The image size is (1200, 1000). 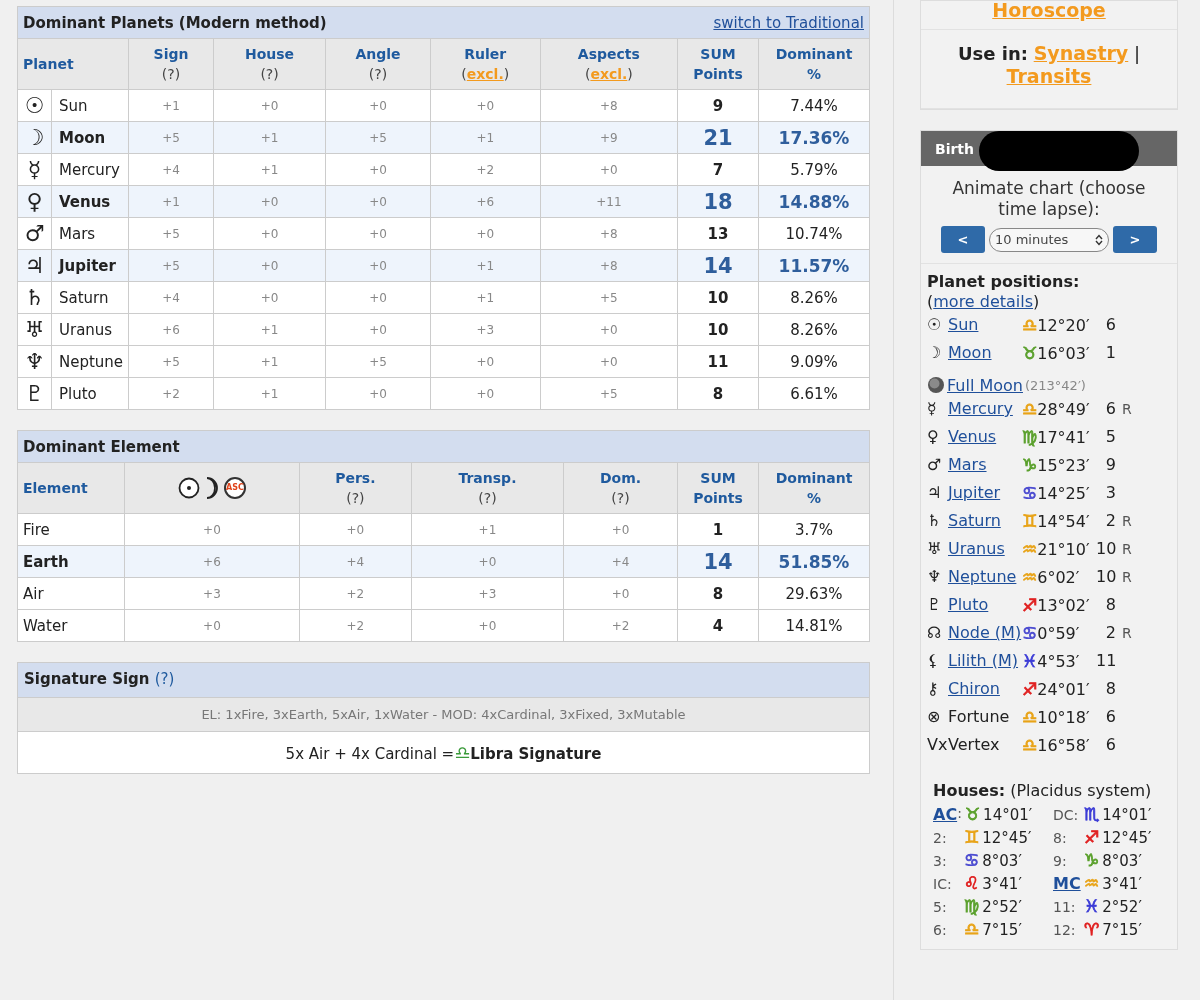 What do you see at coordinates (87, 265) in the screenshot?
I see `planet-name: Jupiter` at bounding box center [87, 265].